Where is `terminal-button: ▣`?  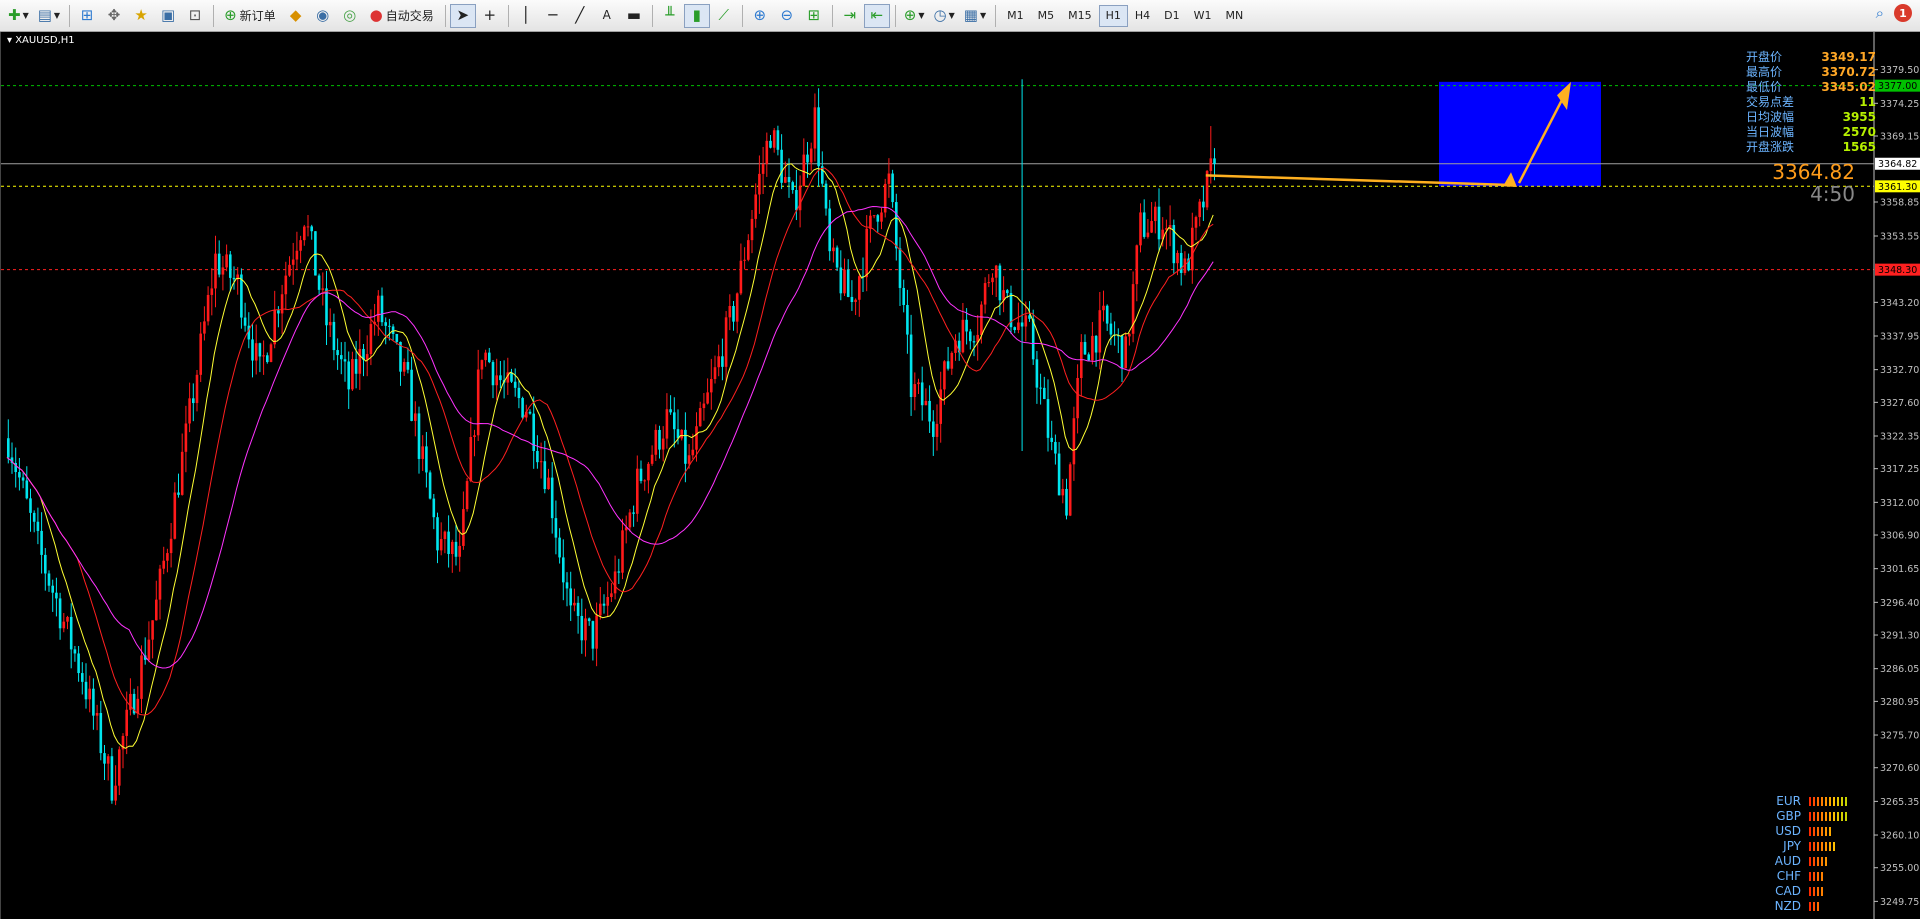 terminal-button: ▣ is located at coordinates (168, 16).